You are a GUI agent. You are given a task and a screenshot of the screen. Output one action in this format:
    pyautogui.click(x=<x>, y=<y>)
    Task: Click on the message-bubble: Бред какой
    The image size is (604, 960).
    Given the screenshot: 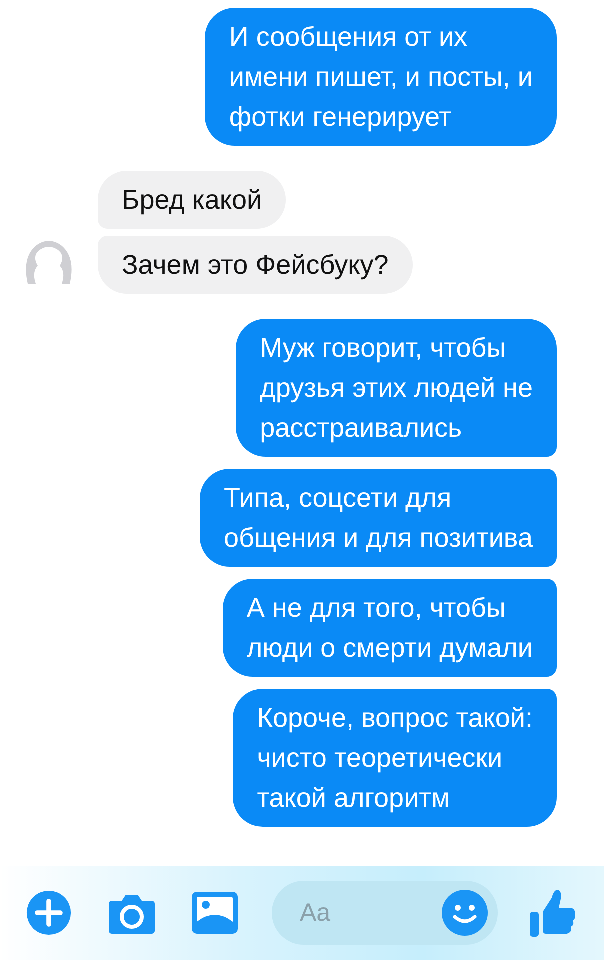 What is the action you would take?
    pyautogui.click(x=192, y=200)
    